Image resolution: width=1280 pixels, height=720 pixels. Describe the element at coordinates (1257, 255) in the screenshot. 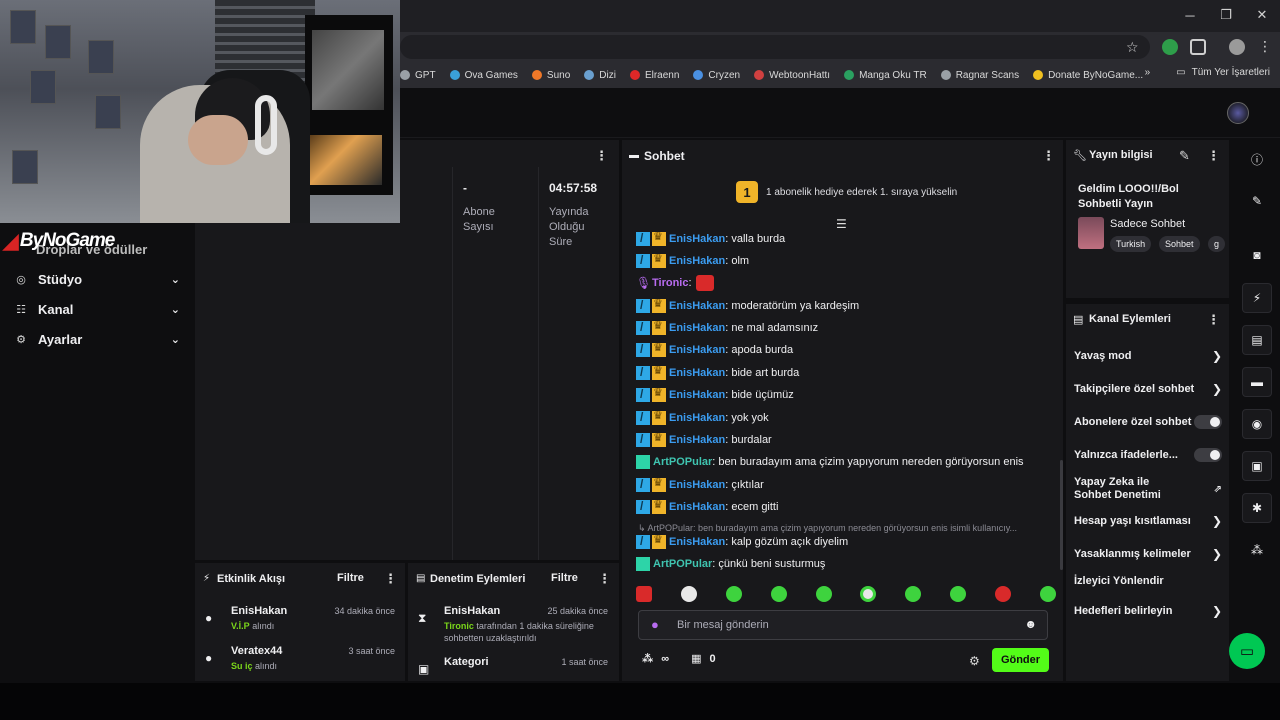

I see `screenshot-icon: ◙` at that location.